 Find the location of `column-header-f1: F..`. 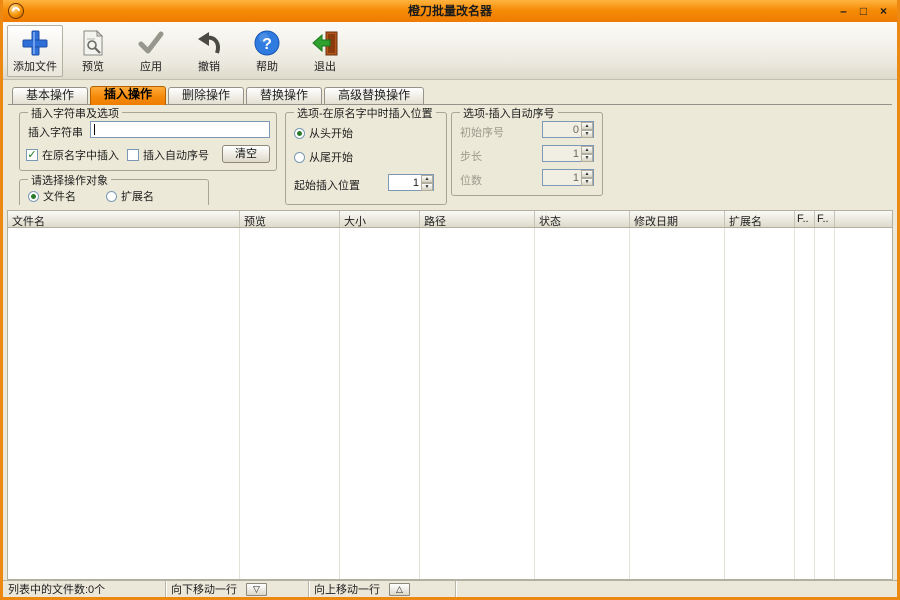

column-header-f1: F.. is located at coordinates (805, 219).